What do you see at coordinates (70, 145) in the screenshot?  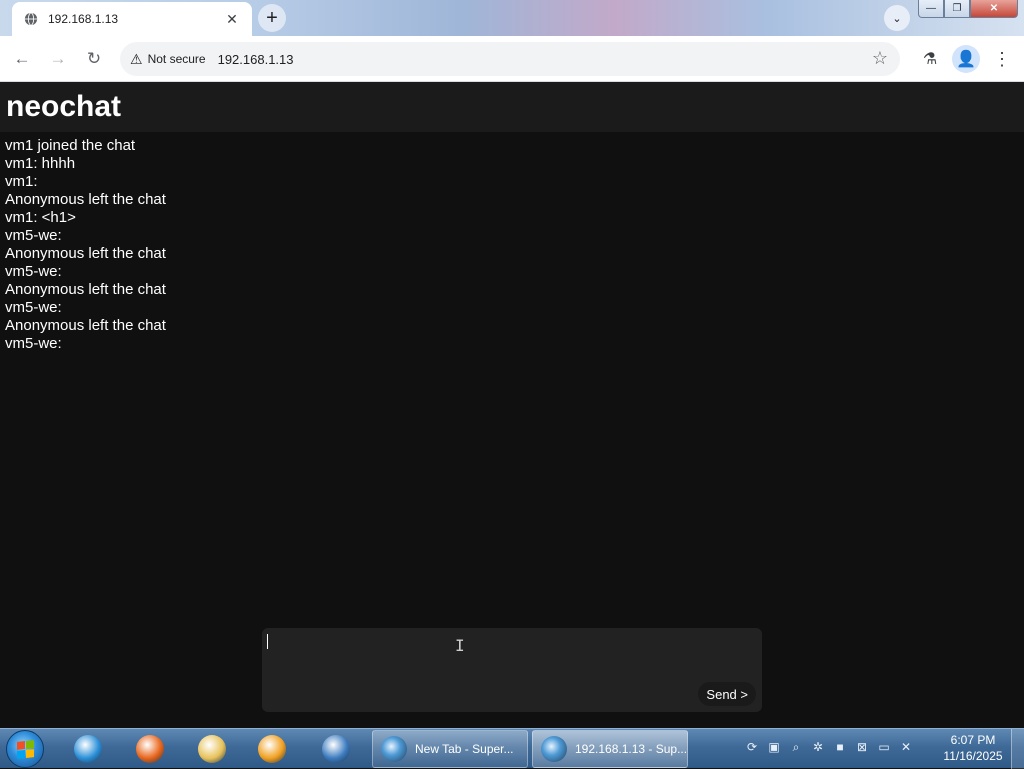 I see `chat-message: vm1 joined the chat` at bounding box center [70, 145].